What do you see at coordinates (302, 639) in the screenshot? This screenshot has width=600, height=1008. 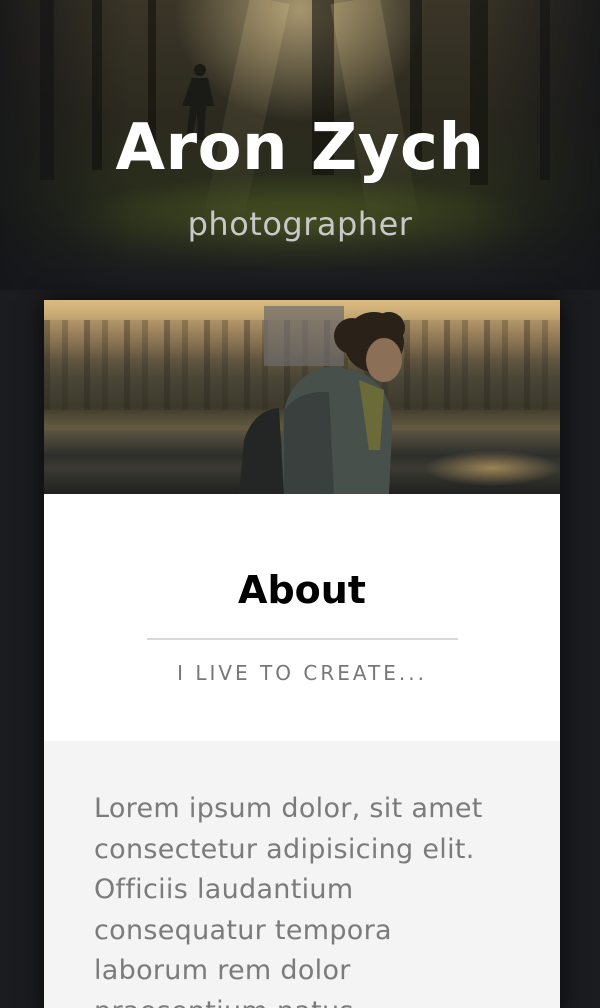 I see `about-divider` at bounding box center [302, 639].